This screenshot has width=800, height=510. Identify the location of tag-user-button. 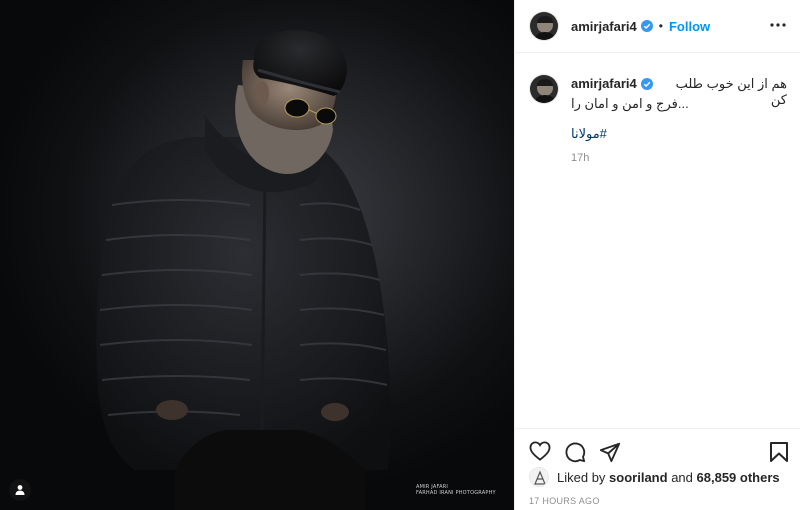
(20, 490).